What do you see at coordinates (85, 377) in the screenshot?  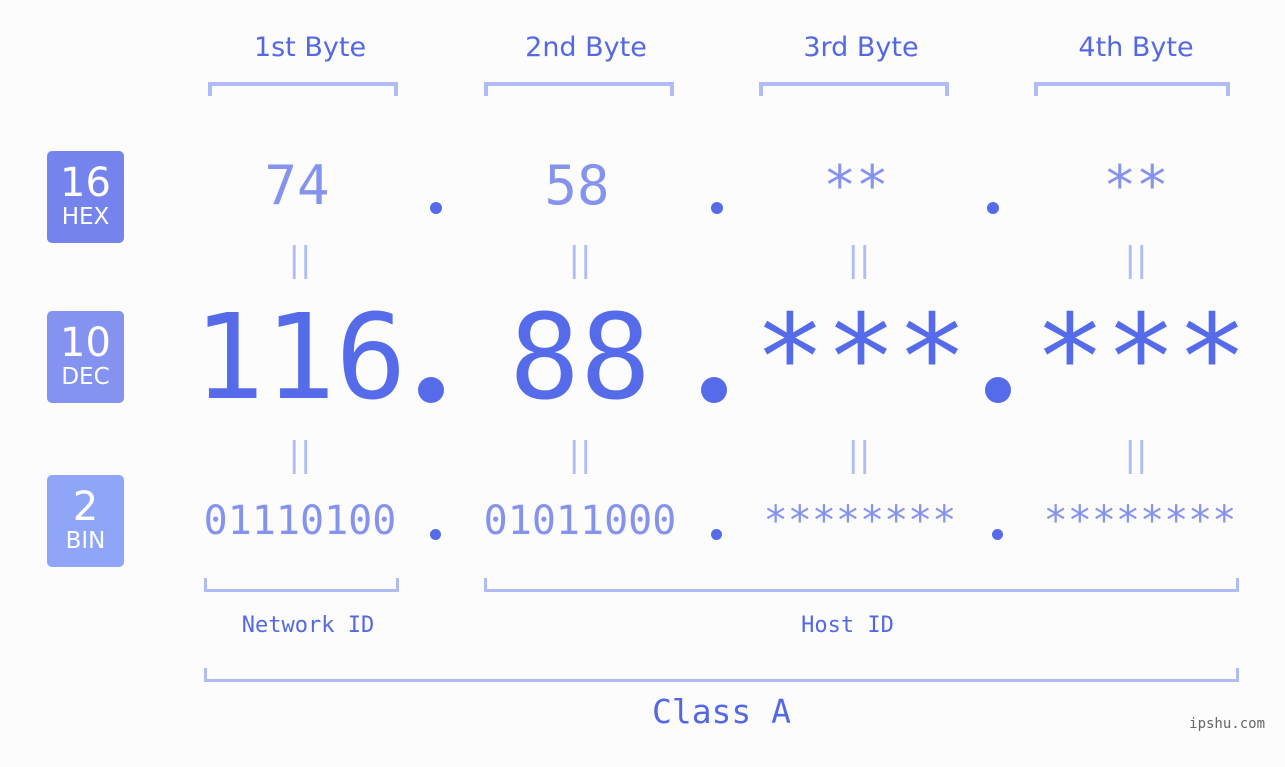 I see `dec-base-label: DEC` at bounding box center [85, 377].